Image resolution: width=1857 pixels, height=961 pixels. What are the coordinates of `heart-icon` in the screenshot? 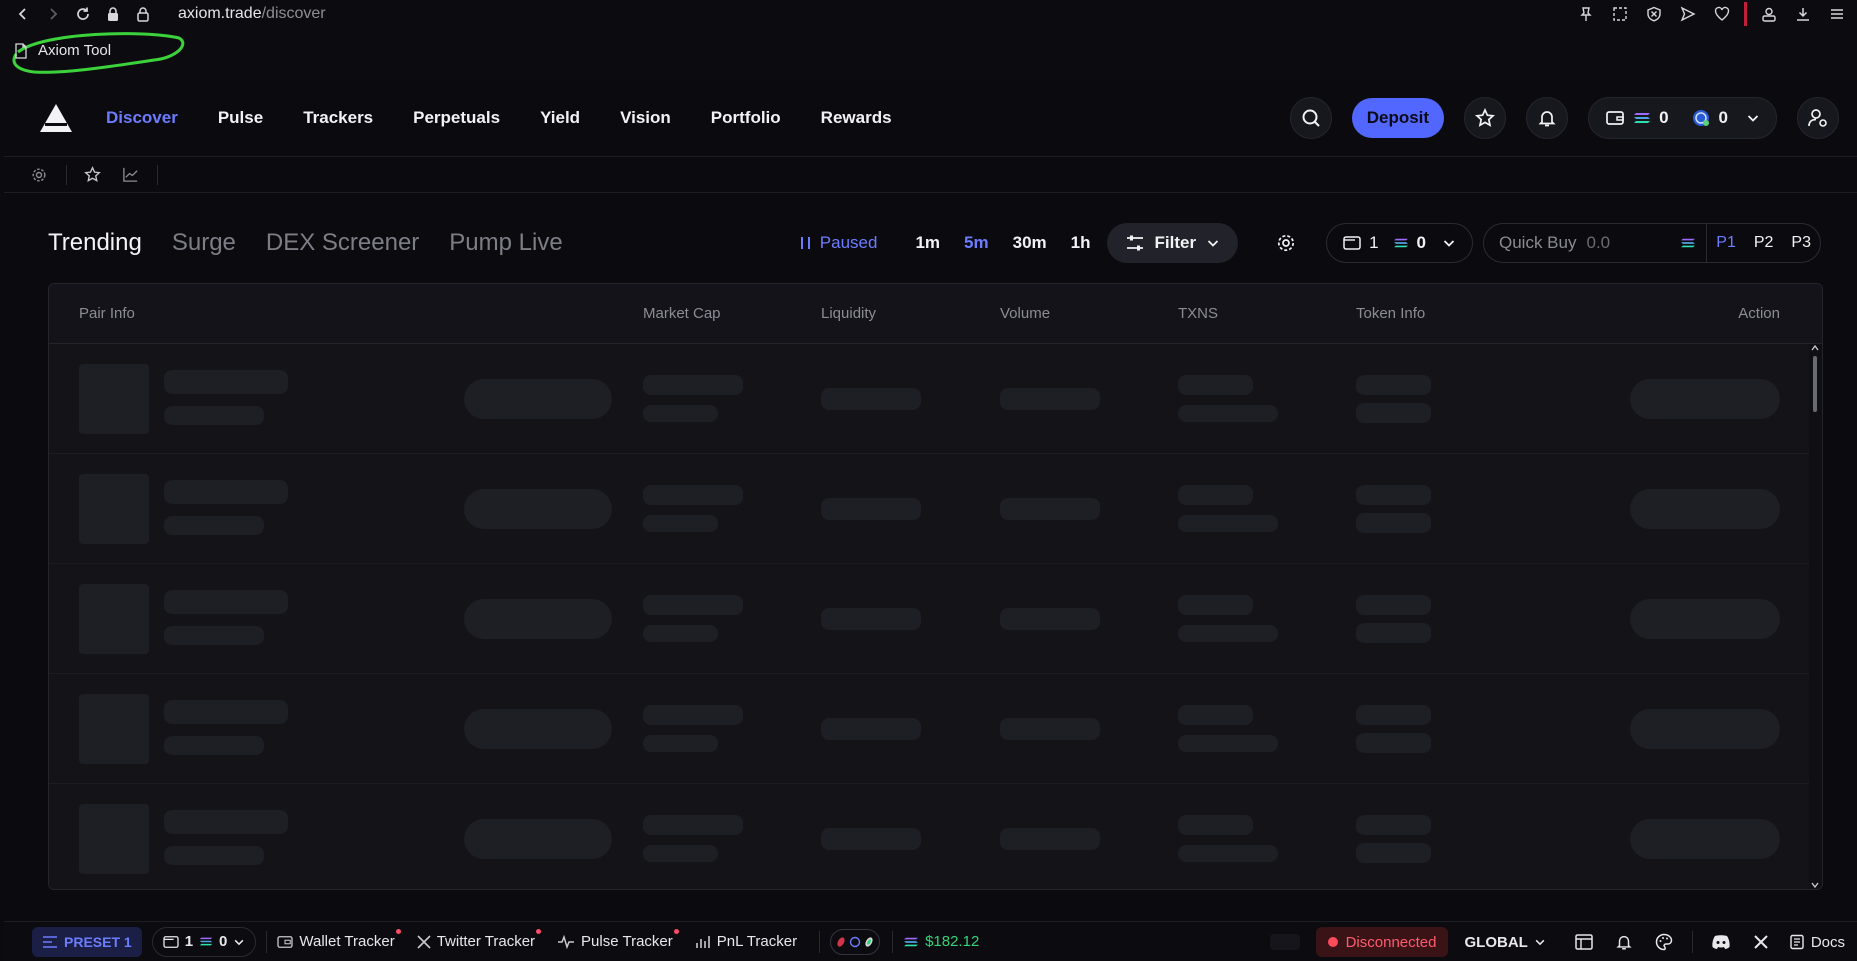 It's located at (1722, 14).